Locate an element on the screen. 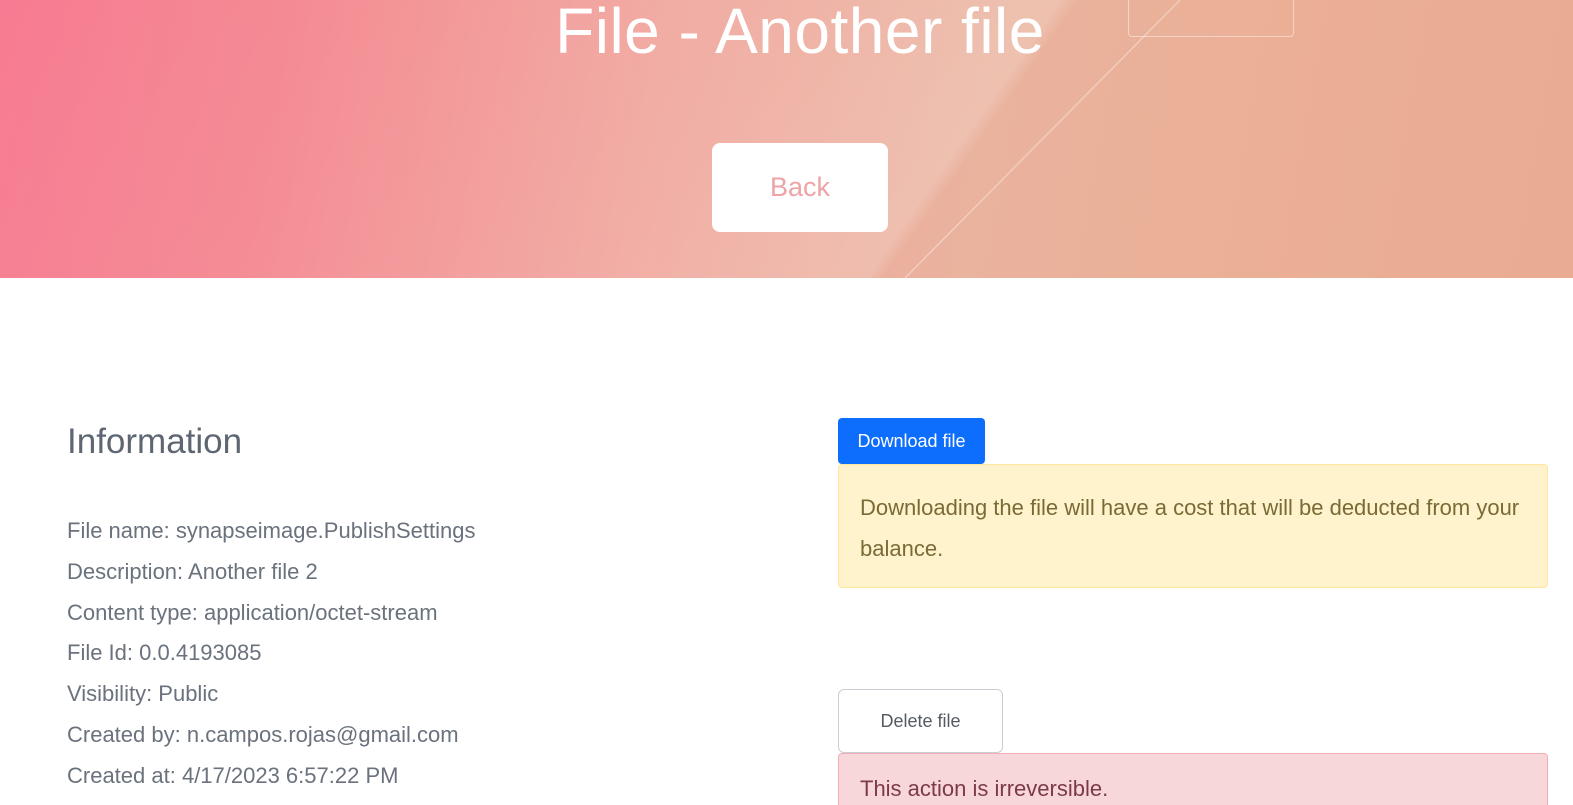 The width and height of the screenshot is (1573, 805). created-by-row: Created by: n.campos.rojas@gmail.com is located at coordinates (263, 734).